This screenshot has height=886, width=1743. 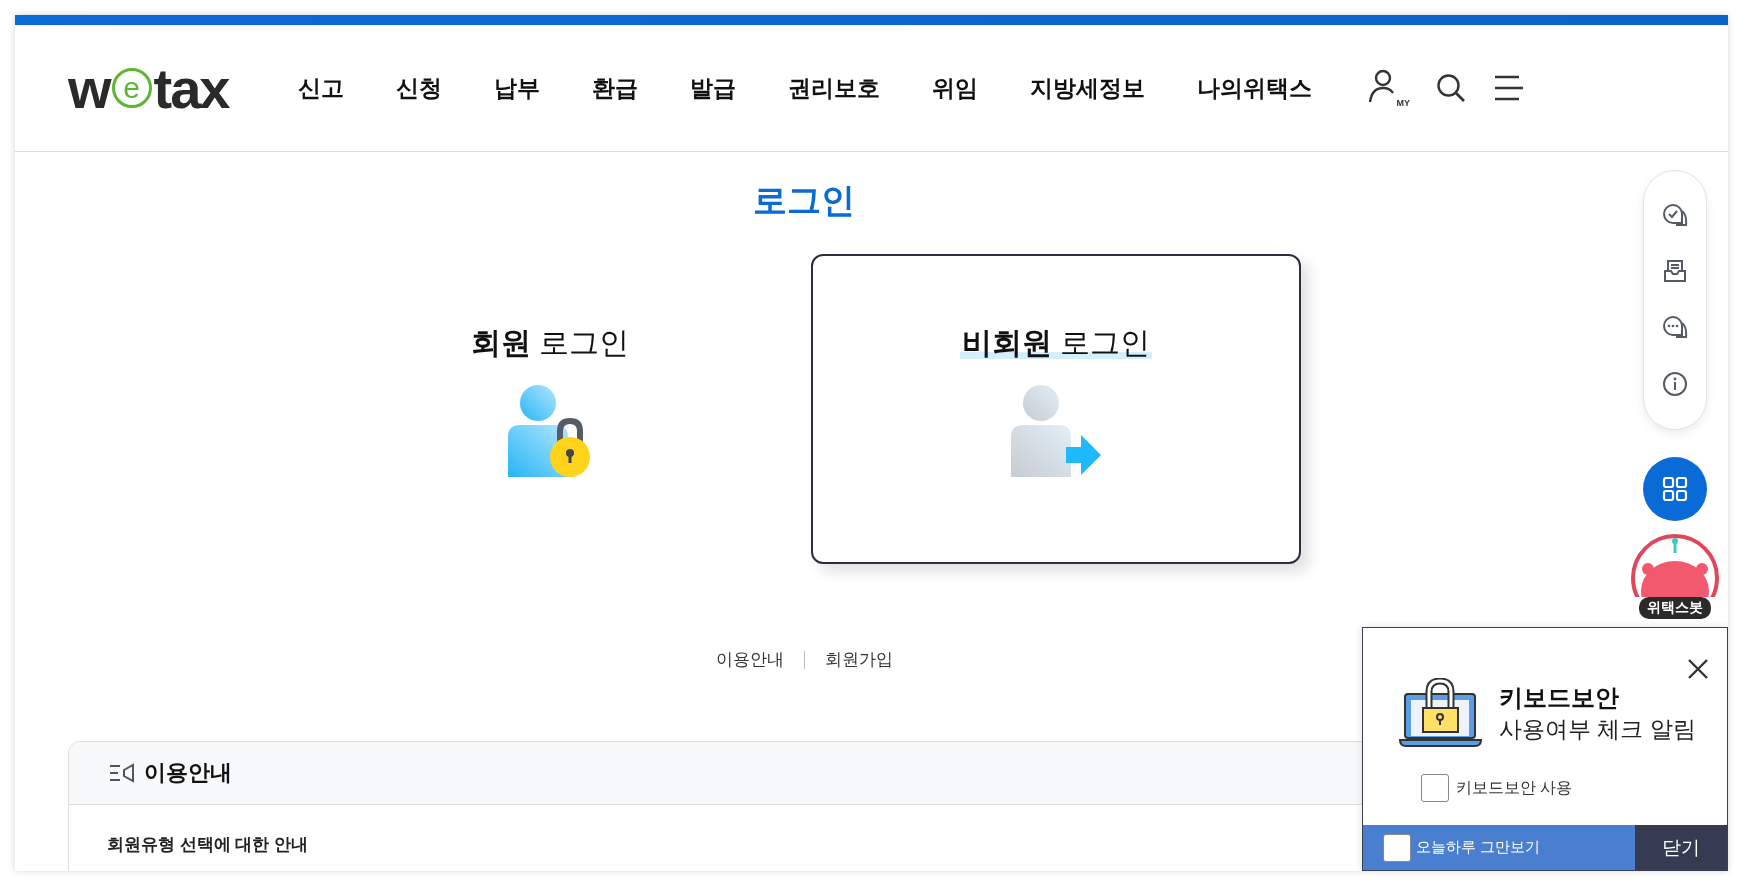 I want to click on nav-link: 지방세정보, so click(x=1087, y=88).